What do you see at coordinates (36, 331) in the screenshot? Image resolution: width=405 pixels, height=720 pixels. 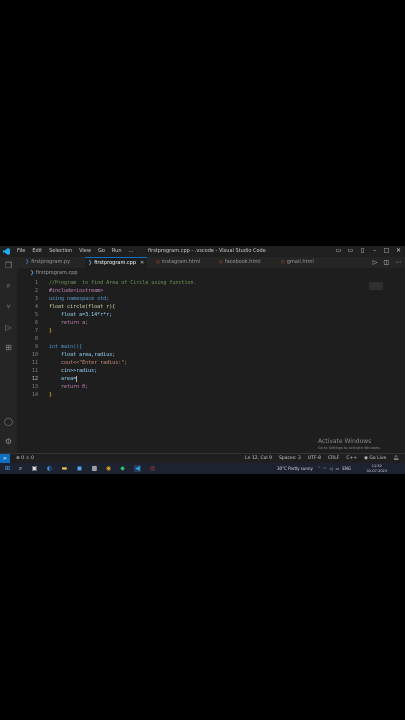 I see `line-number: 7` at bounding box center [36, 331].